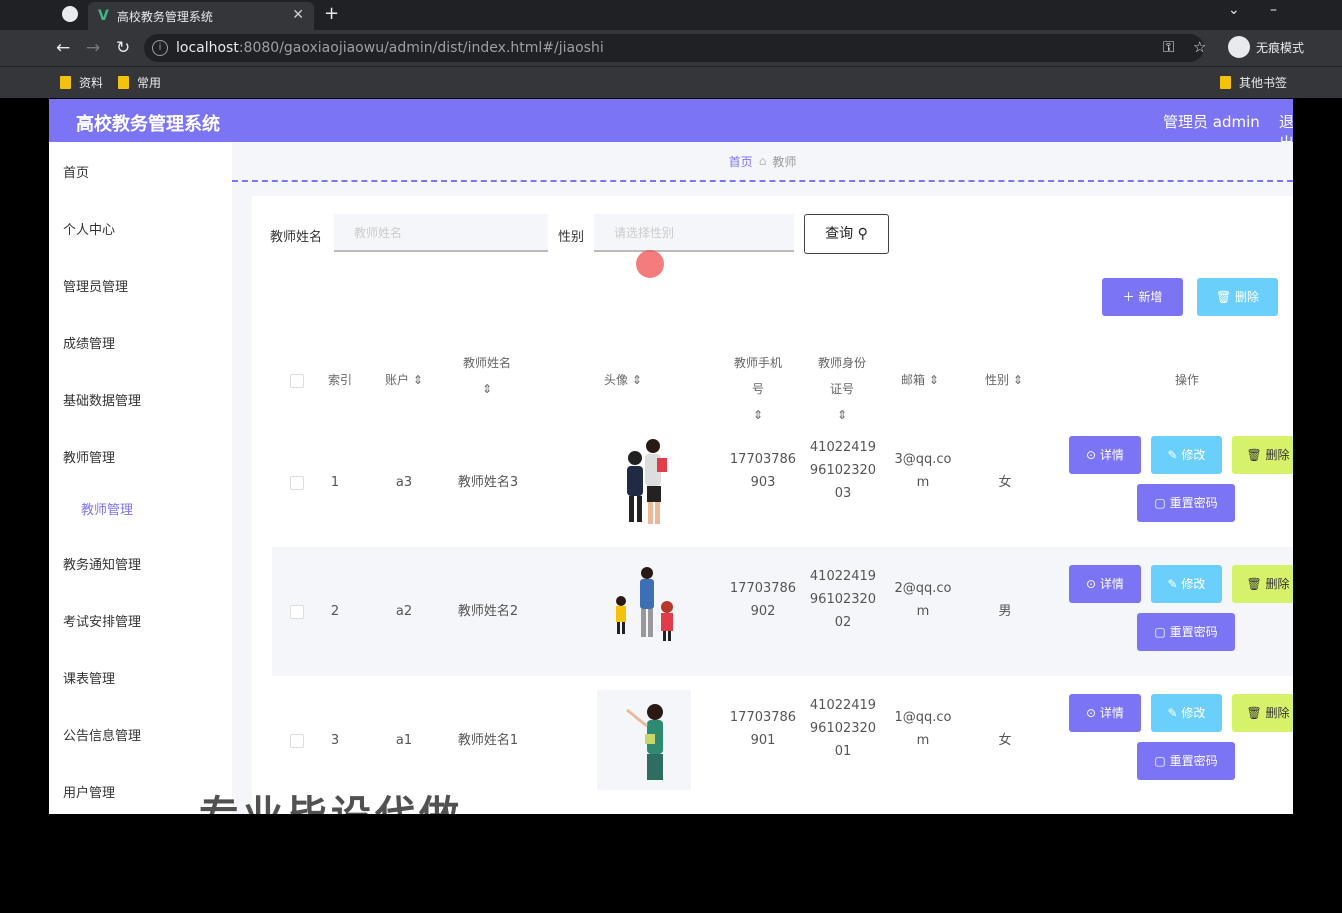 This screenshot has height=913, width=1342. Describe the element at coordinates (331, 13) in the screenshot. I see `new-tab-button: +` at that location.